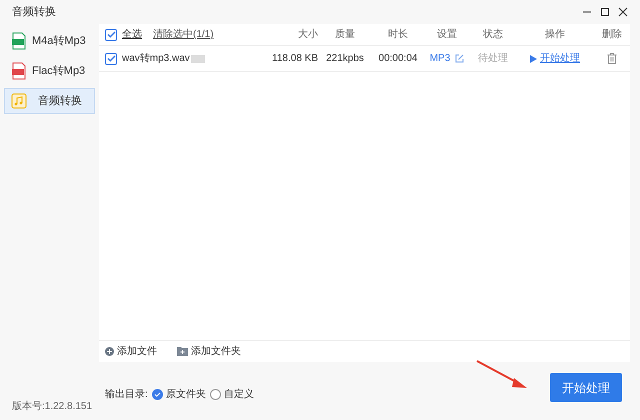 The image size is (640, 420). Describe the element at coordinates (307, 35) in the screenshot. I see `column-header: 大小` at that location.